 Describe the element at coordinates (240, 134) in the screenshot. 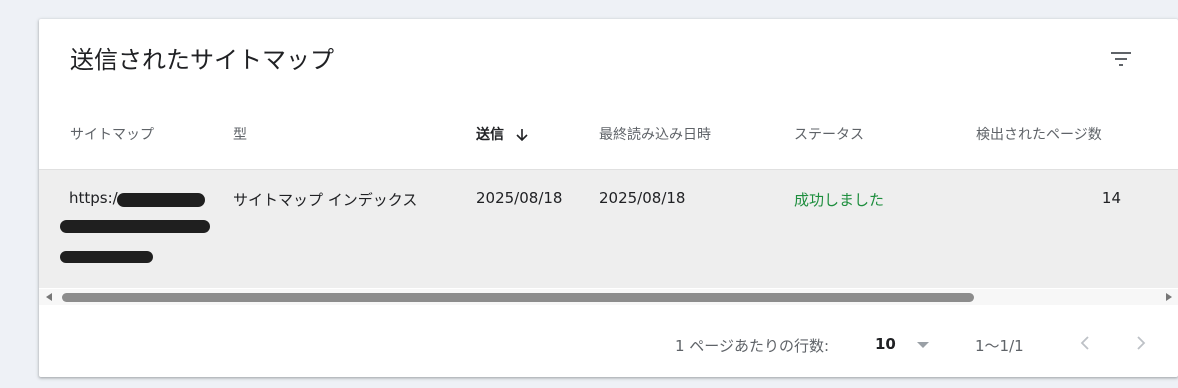

I see `column-header-type: 型` at that location.